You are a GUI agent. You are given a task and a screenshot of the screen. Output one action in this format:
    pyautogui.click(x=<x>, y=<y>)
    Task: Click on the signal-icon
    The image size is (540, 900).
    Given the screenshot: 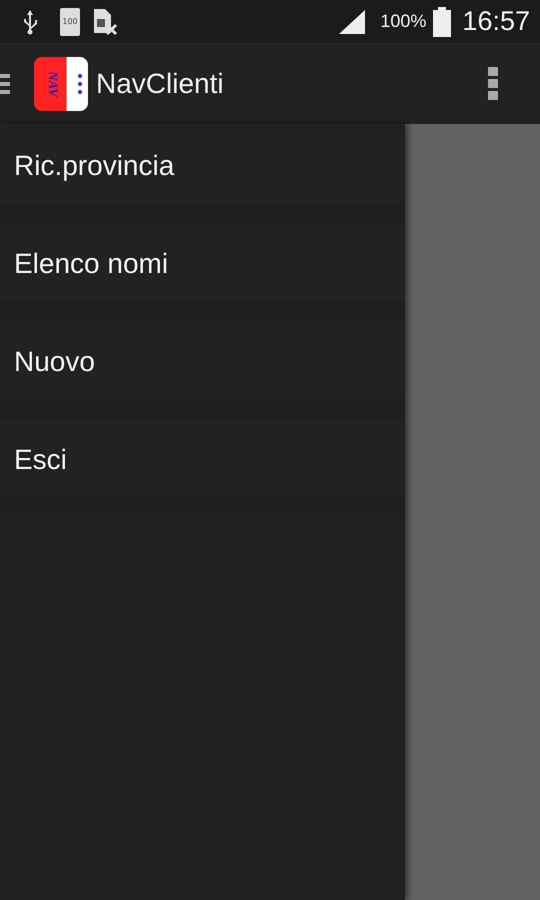 What is the action you would take?
    pyautogui.click(x=352, y=21)
    